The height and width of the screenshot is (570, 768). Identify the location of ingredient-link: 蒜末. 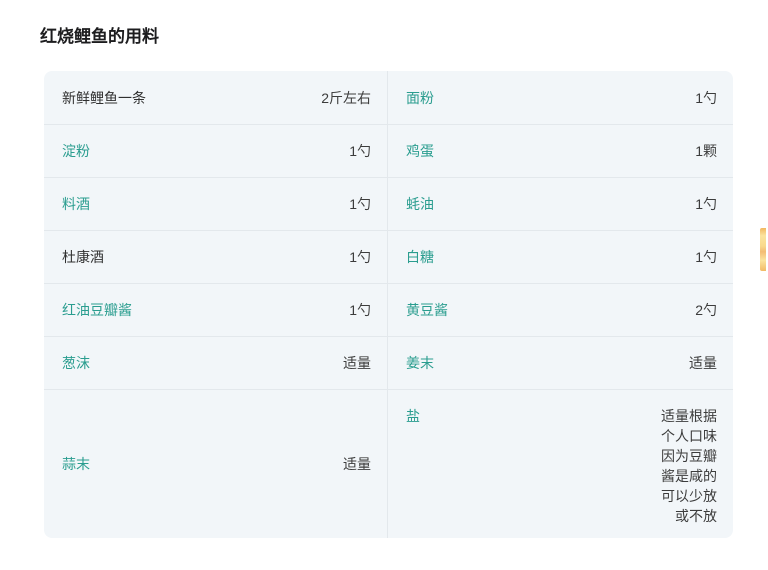
(76, 464).